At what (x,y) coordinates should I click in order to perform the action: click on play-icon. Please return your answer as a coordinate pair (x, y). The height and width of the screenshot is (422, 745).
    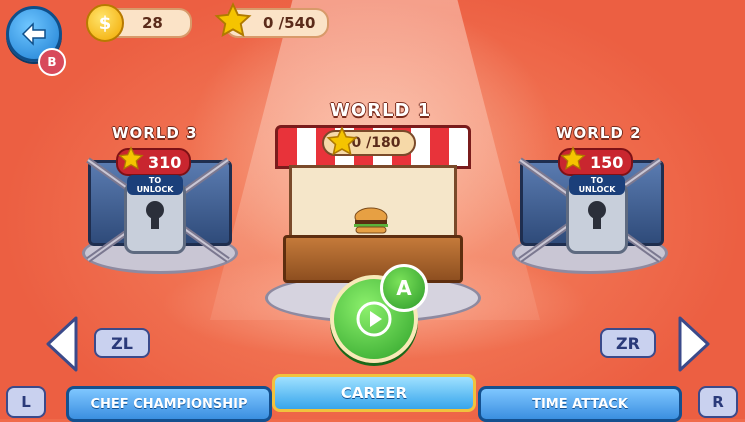
    Looking at the image, I should click on (374, 319).